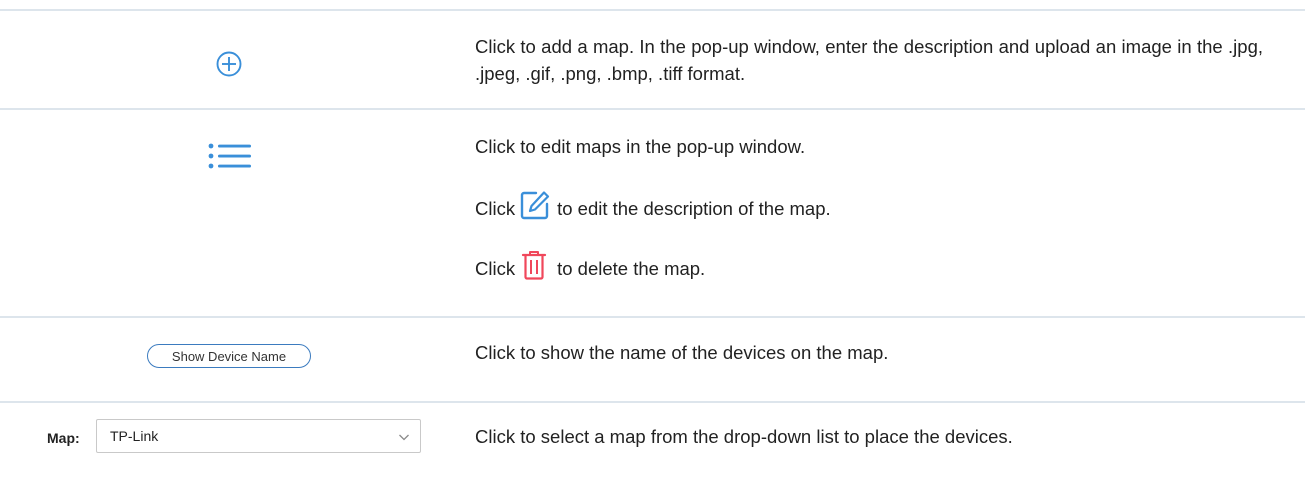  Describe the element at coordinates (229, 66) in the screenshot. I see `add-circle-icon` at that location.